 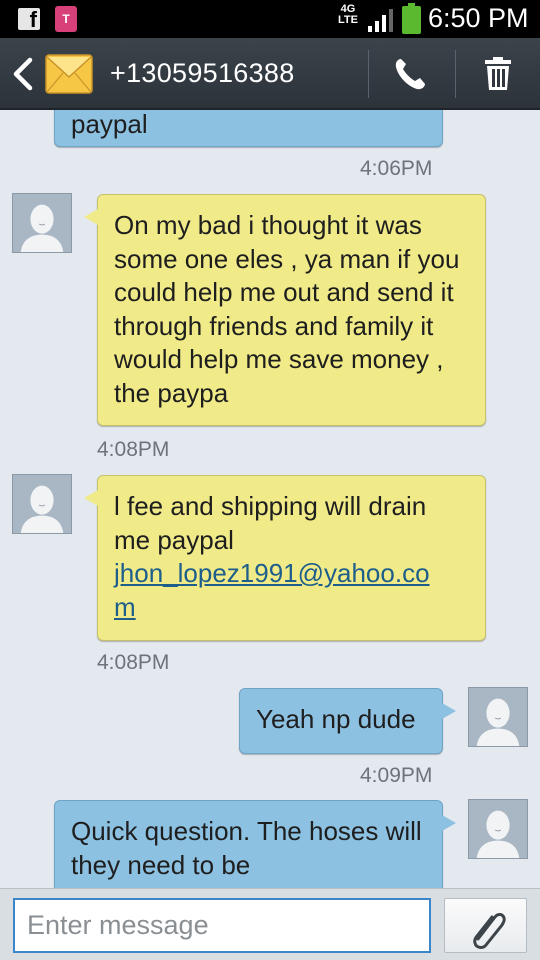 I want to click on phone-icon, so click(x=410, y=74).